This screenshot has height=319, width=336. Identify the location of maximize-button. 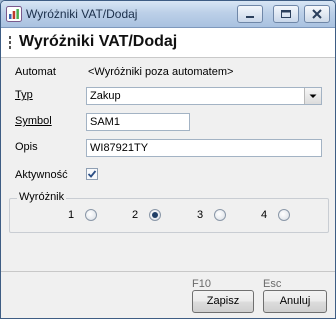
(286, 14).